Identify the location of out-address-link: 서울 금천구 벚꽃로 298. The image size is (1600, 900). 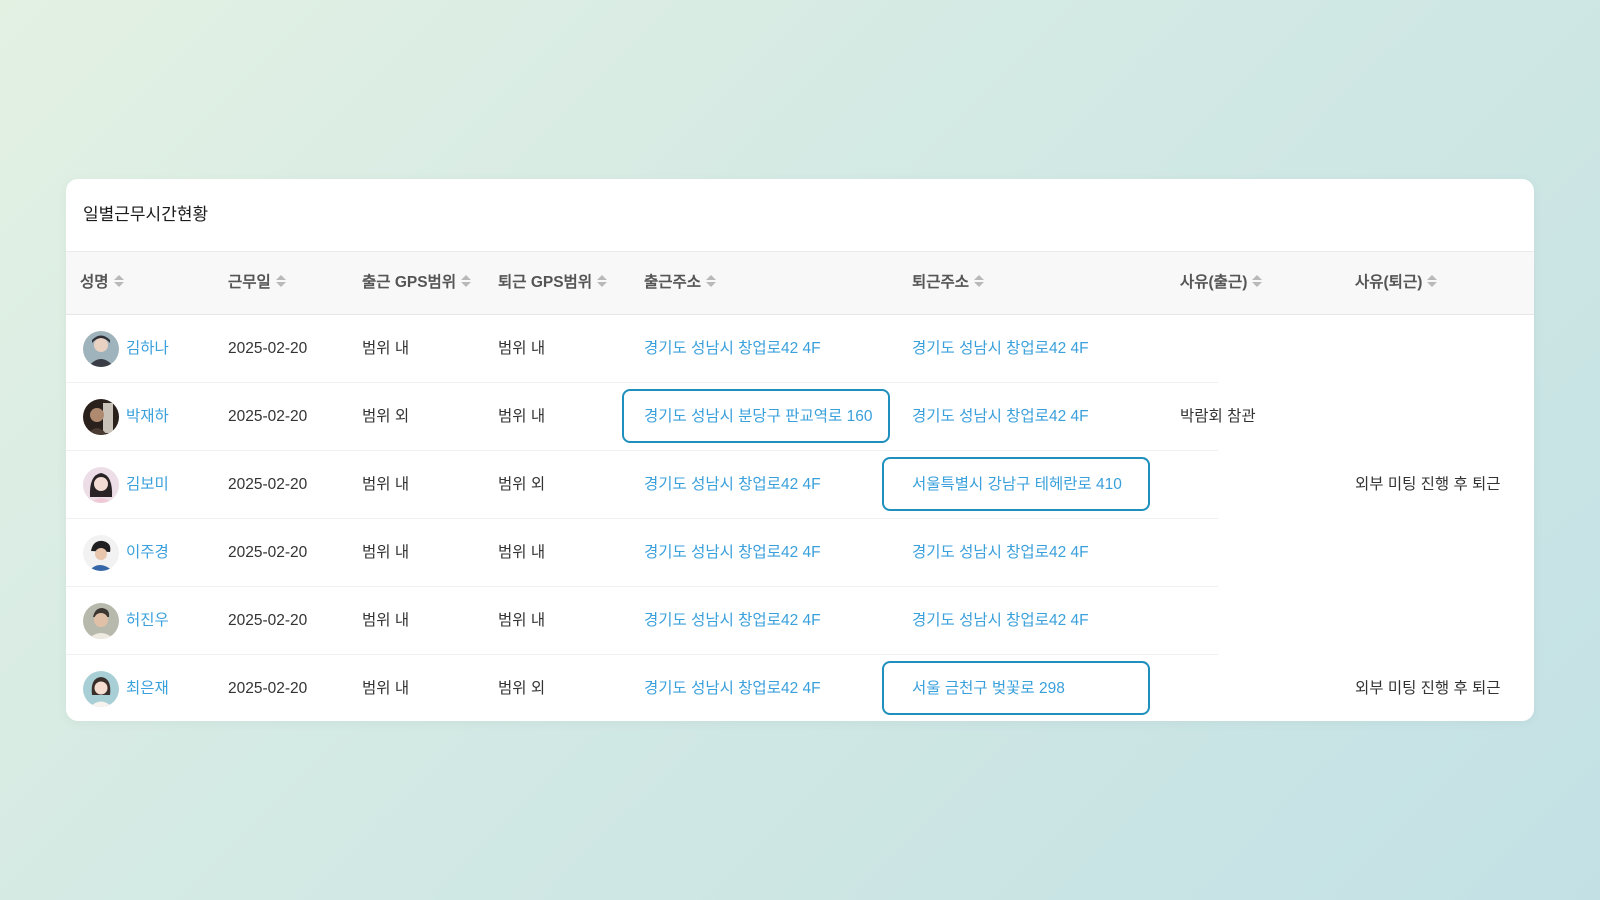
(988, 688).